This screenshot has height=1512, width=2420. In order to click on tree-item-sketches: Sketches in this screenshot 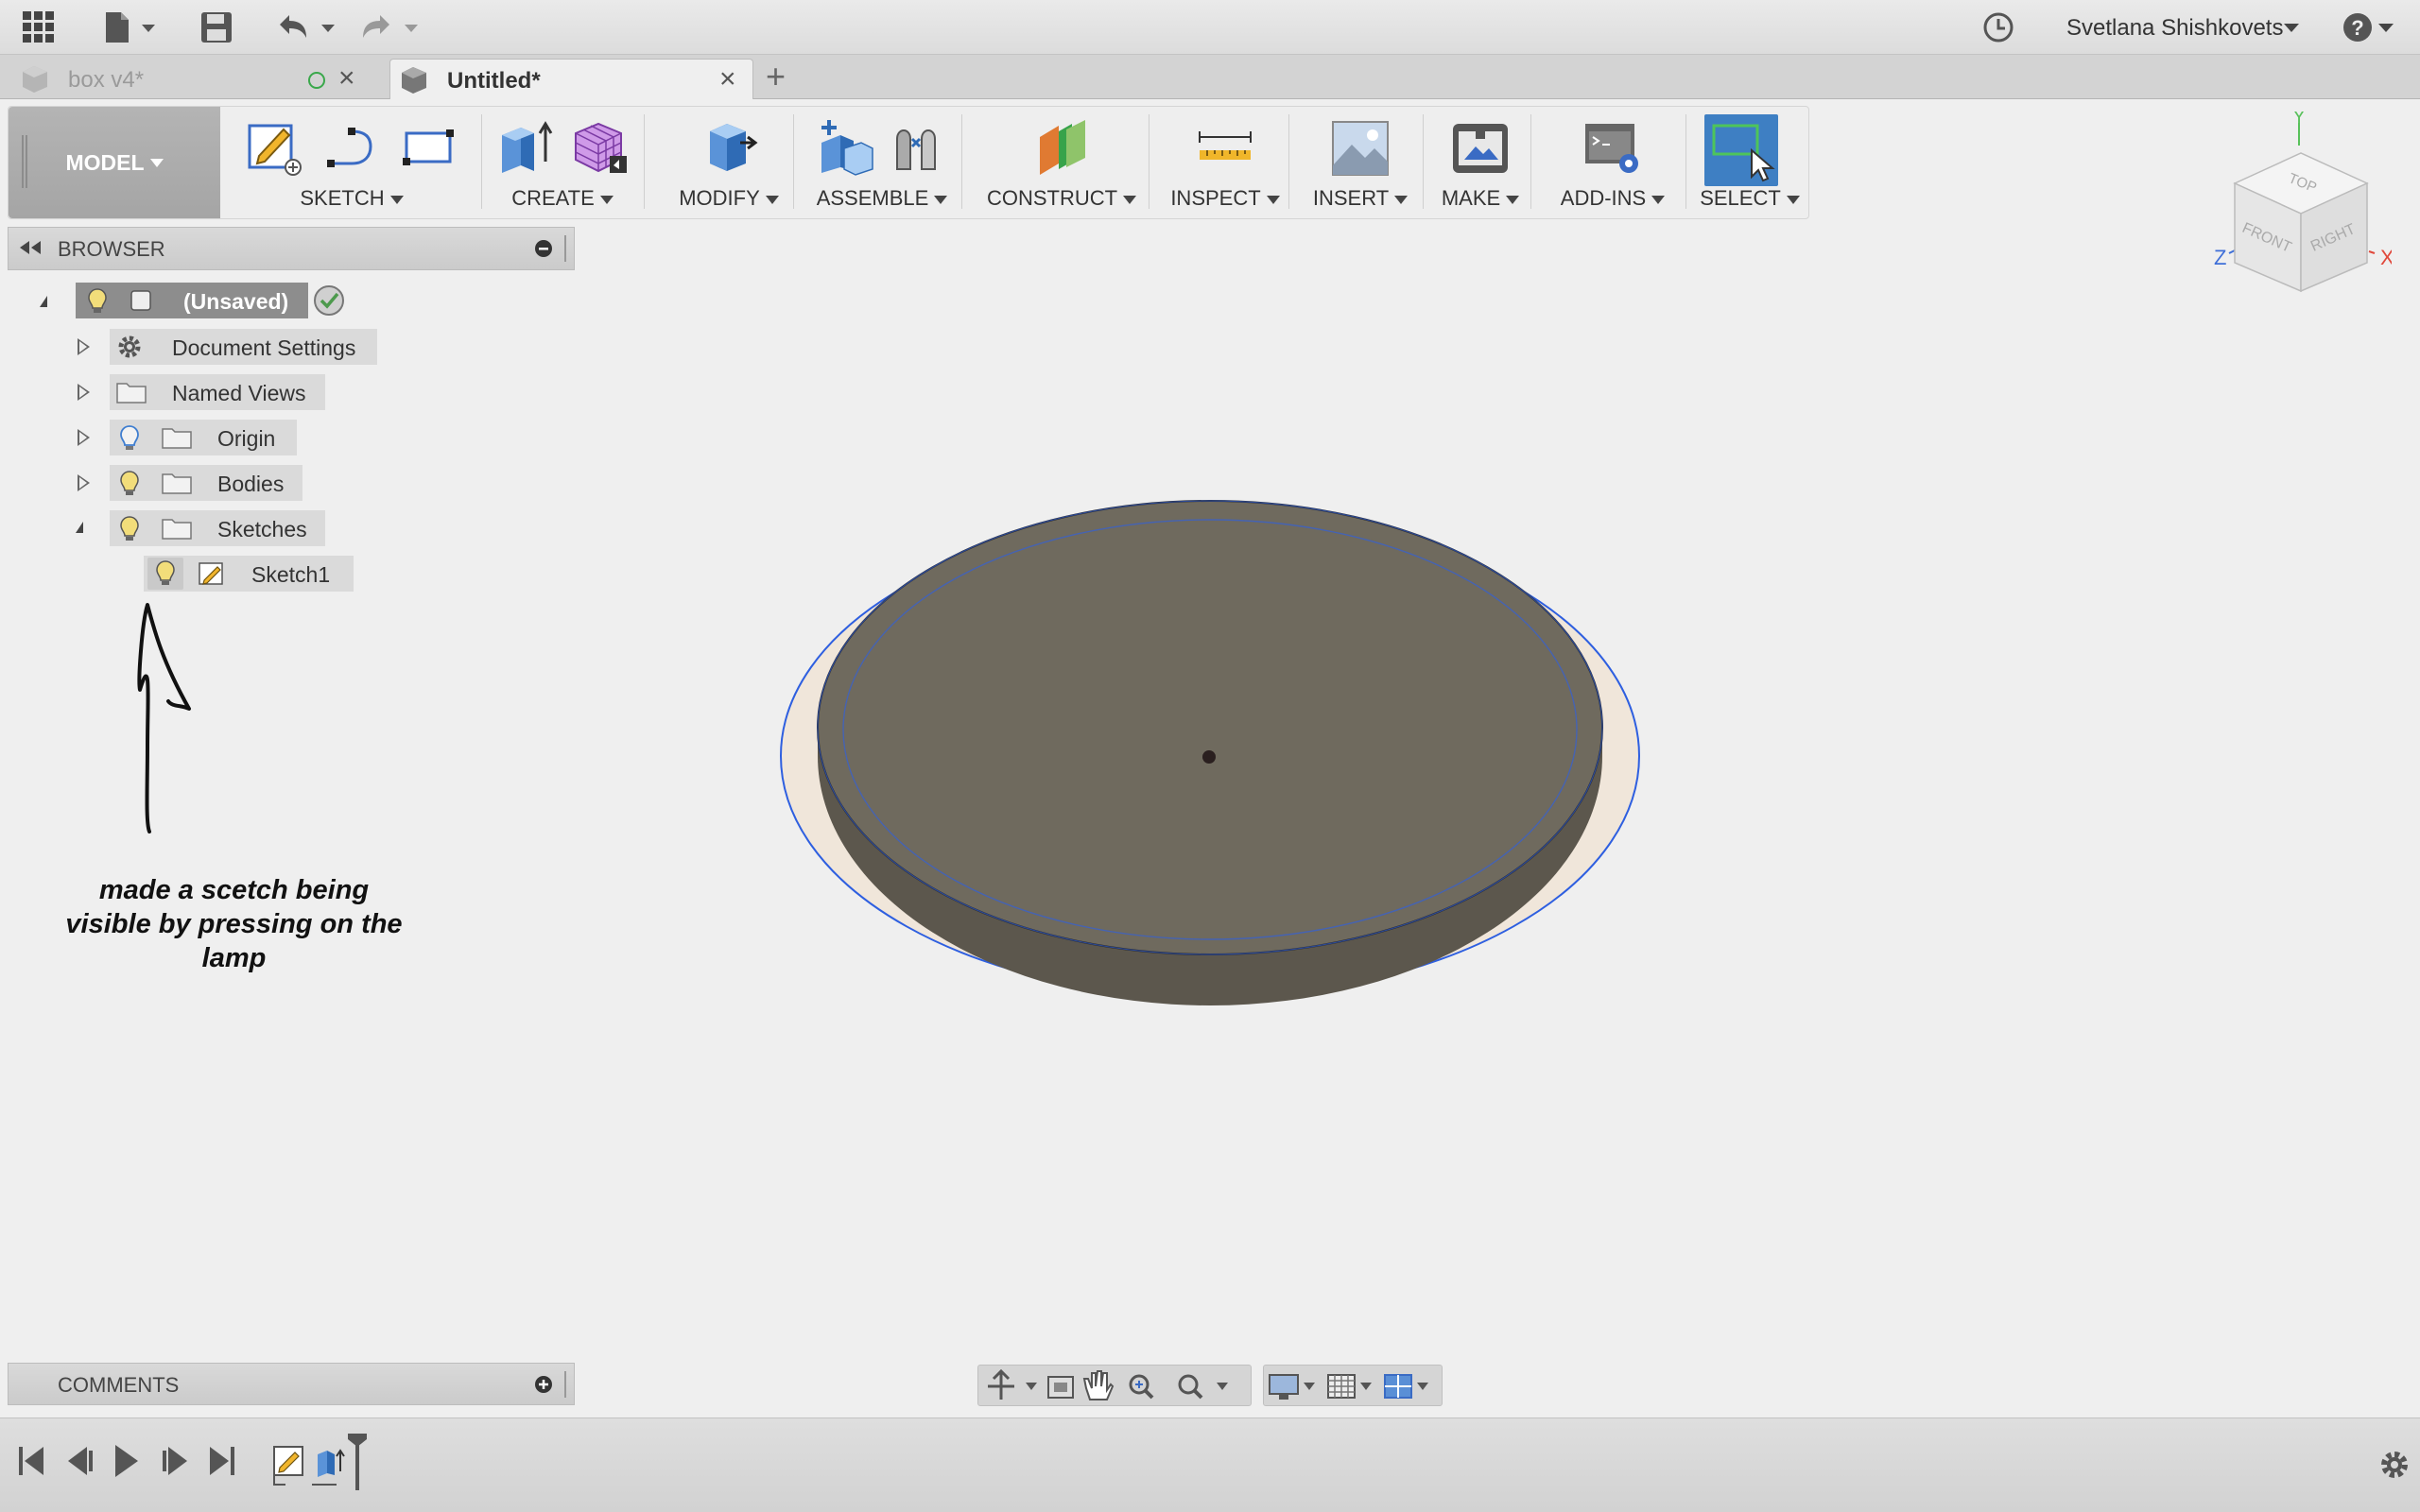, I will do `click(218, 528)`.